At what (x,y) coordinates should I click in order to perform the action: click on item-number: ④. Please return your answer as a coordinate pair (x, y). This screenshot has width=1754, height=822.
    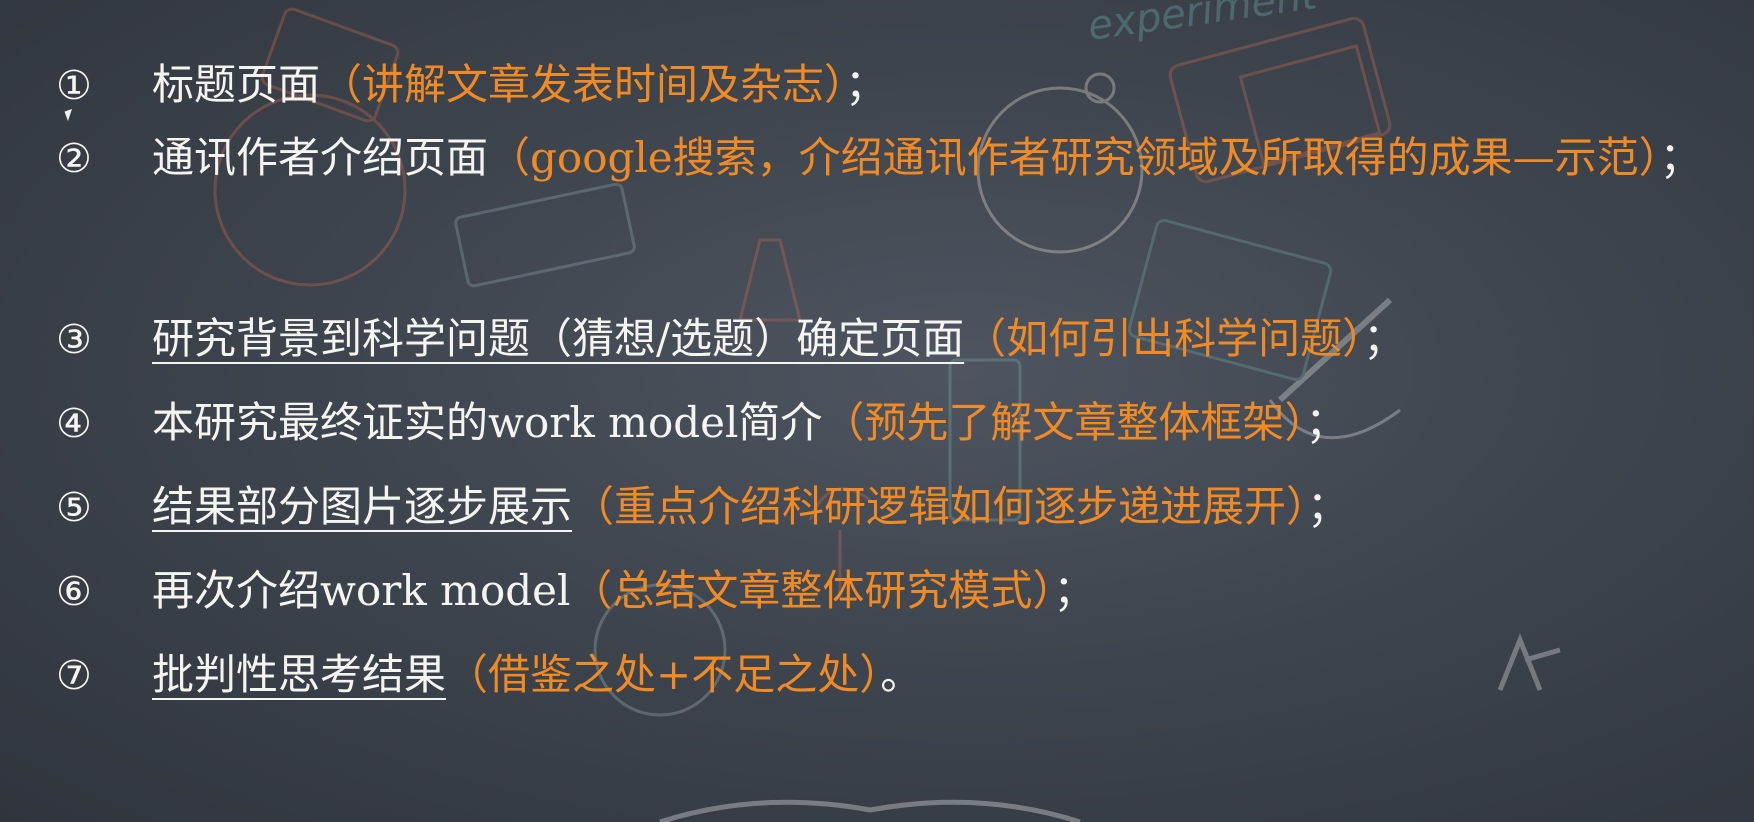
    Looking at the image, I should click on (74, 424).